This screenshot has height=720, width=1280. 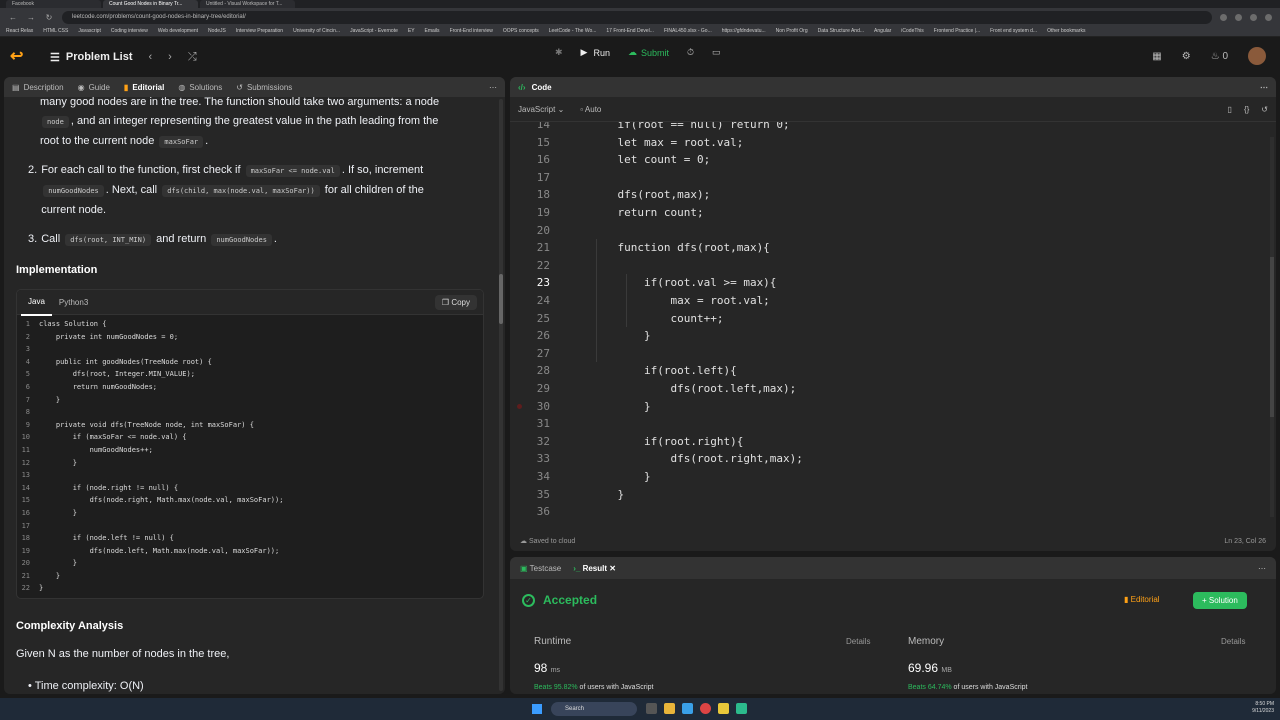 What do you see at coordinates (690, 52) in the screenshot?
I see `timer-icon: ⏱` at bounding box center [690, 52].